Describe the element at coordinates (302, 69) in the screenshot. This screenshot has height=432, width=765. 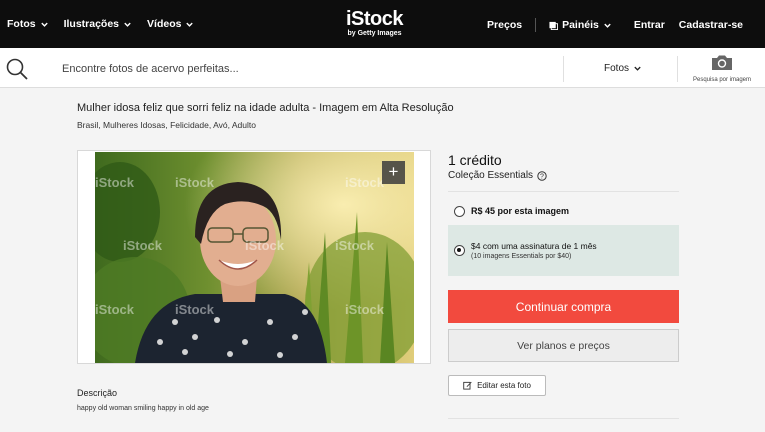
I see `search-input` at that location.